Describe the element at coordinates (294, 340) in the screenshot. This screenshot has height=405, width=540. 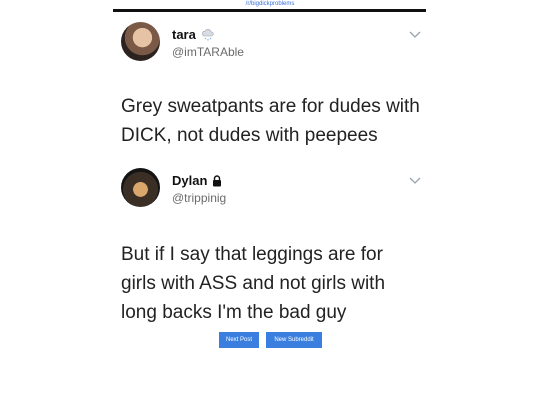
I see `new-subreddit-button: New Subreddit` at that location.